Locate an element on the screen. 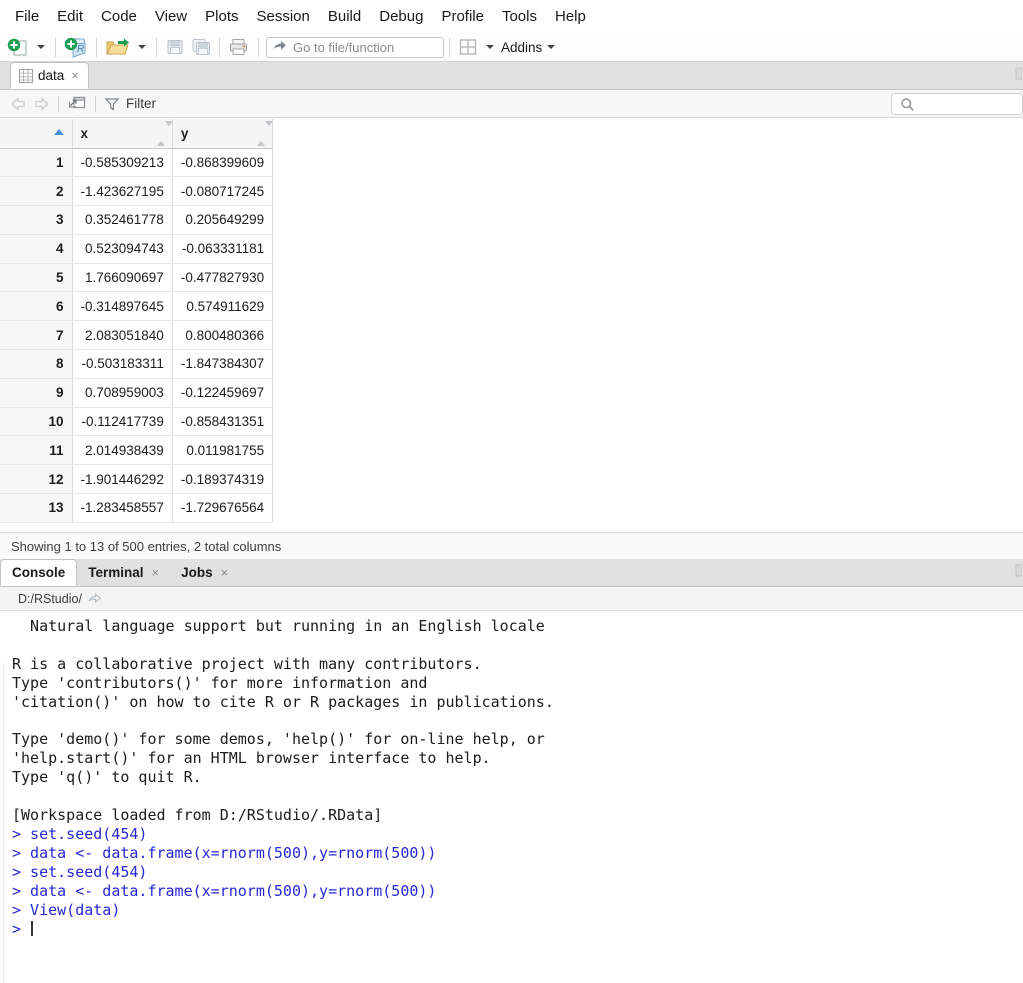  cell-x: -1.423627195 is located at coordinates (122, 191).